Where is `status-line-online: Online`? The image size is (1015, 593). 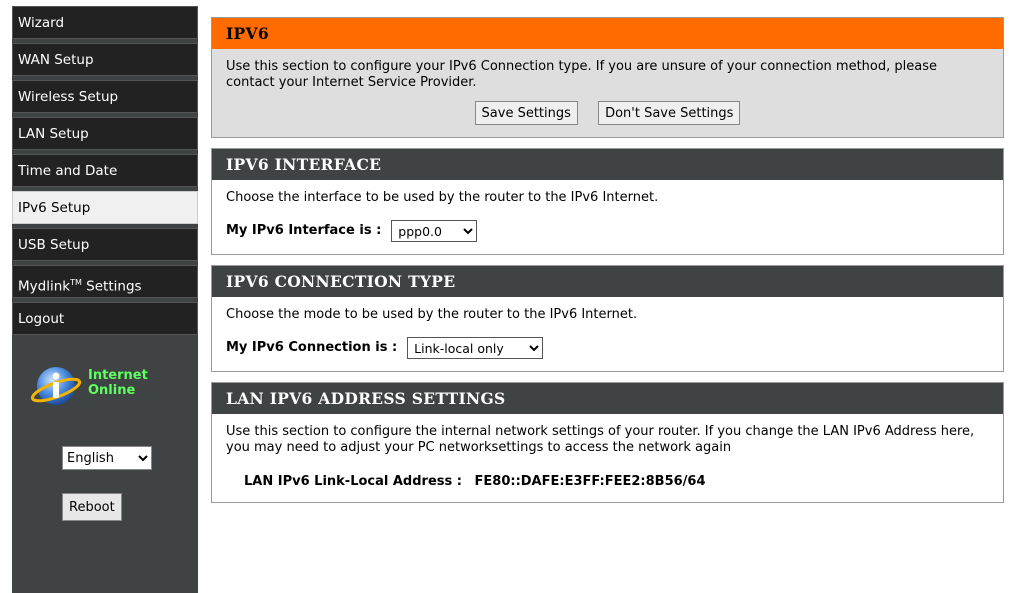
status-line-online: Online is located at coordinates (112, 390).